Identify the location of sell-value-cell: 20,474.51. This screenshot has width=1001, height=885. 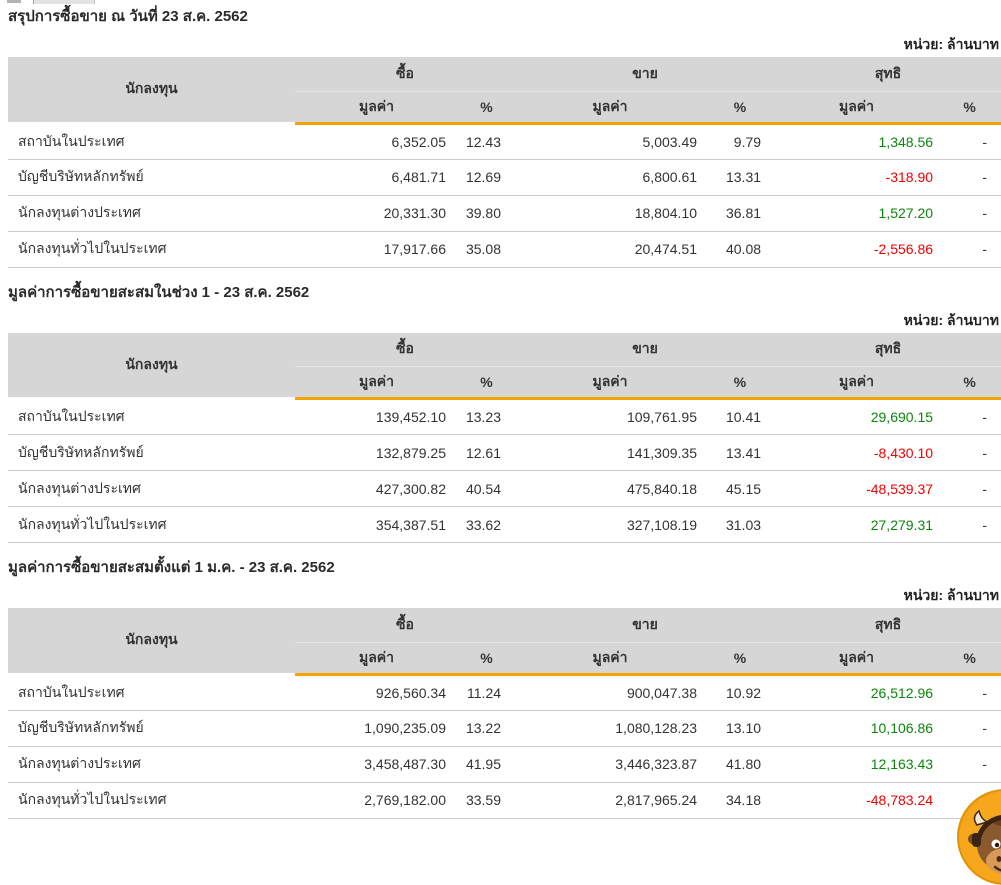
(610, 249).